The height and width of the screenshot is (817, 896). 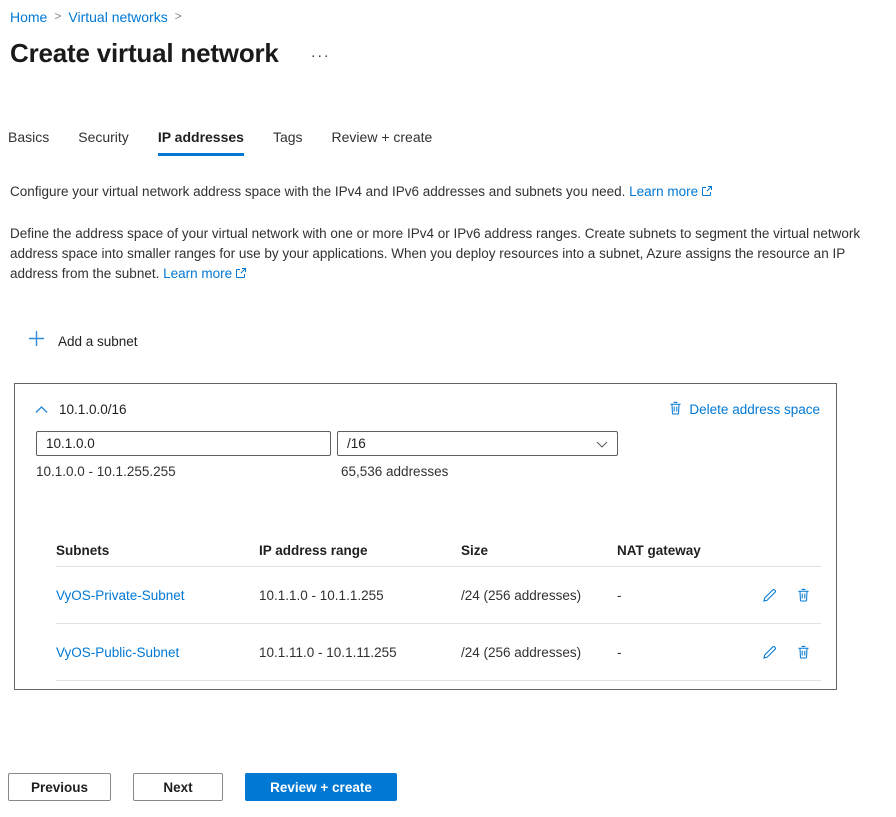 I want to click on learn-more-link-2: Learn more, so click(x=205, y=273).